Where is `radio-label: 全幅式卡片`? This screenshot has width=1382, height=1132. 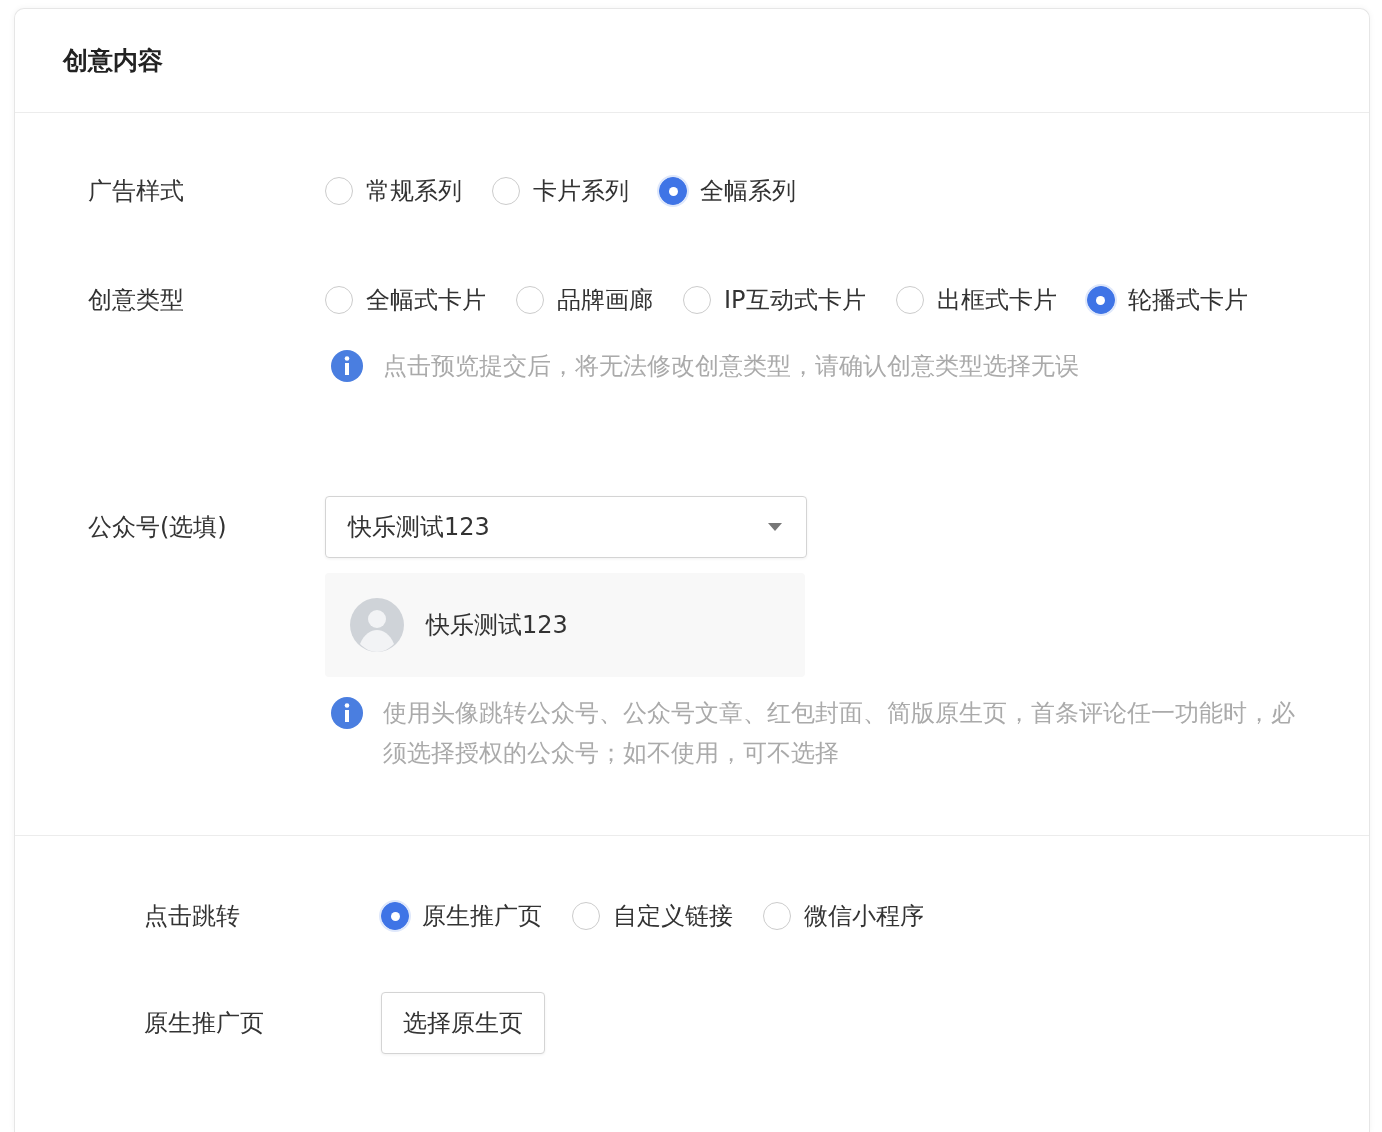 radio-label: 全幅式卡片 is located at coordinates (426, 300).